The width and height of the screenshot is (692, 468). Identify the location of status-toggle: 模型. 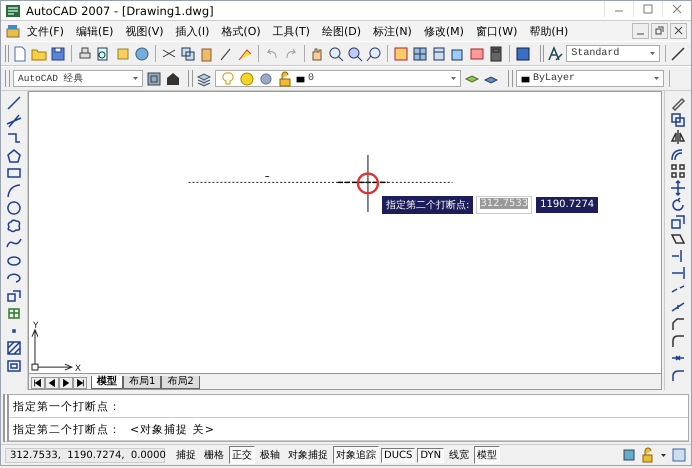
(487, 455).